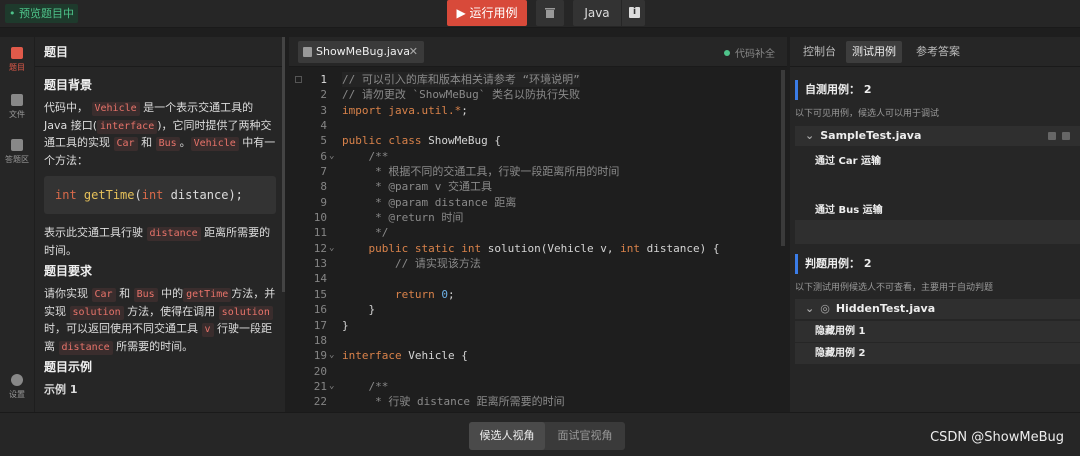  What do you see at coordinates (819, 52) in the screenshot?
I see `tab-console: 控制台` at bounding box center [819, 52].